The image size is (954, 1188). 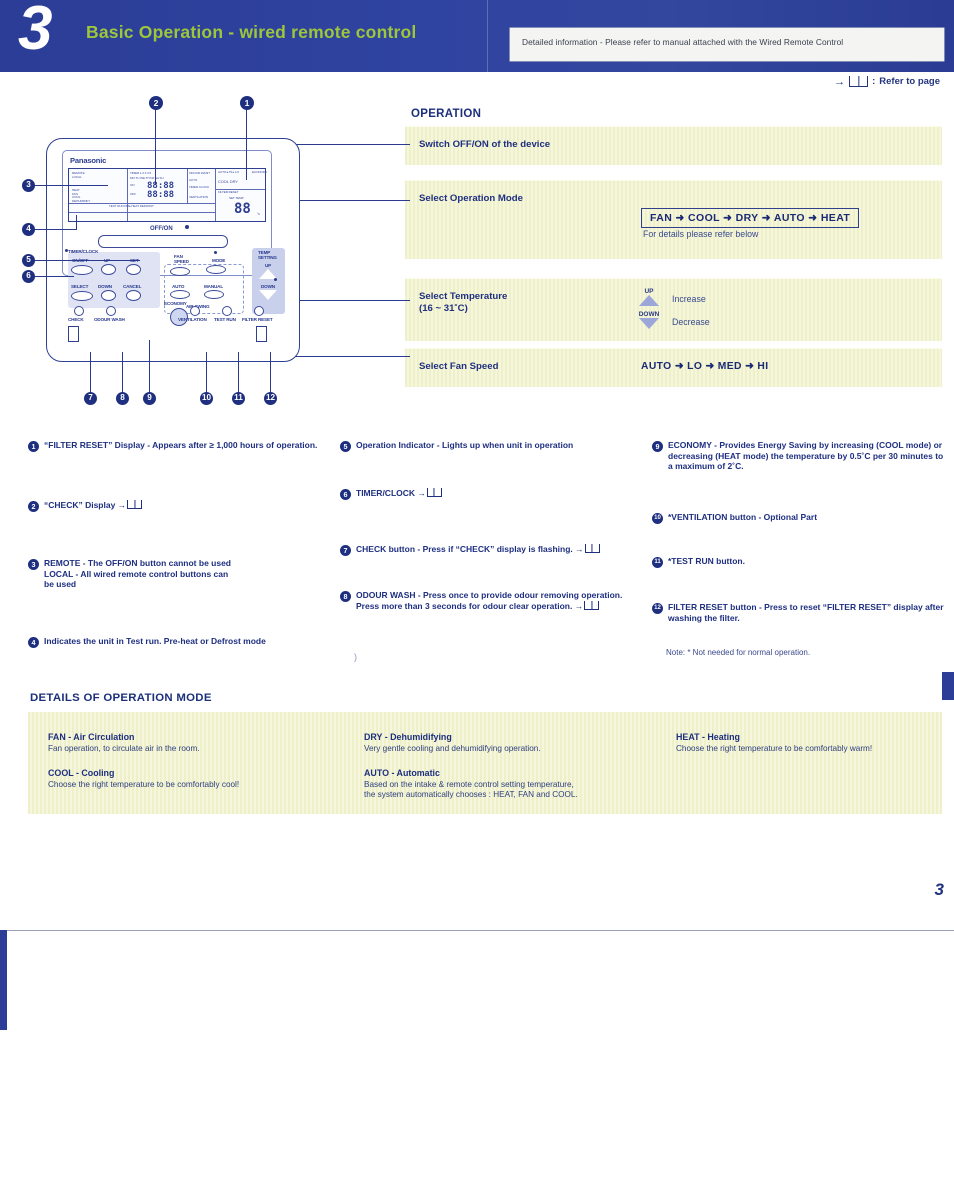 I want to click on callout-10: 10, so click(x=206, y=398).